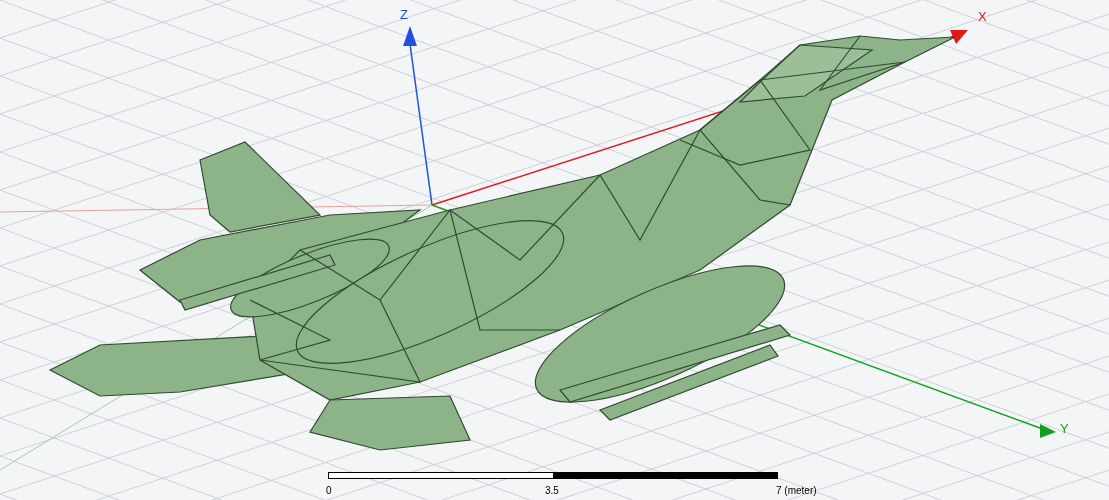 This screenshot has width=1109, height=500. Describe the element at coordinates (1064, 428) in the screenshot. I see `axis-label: Y` at that location.